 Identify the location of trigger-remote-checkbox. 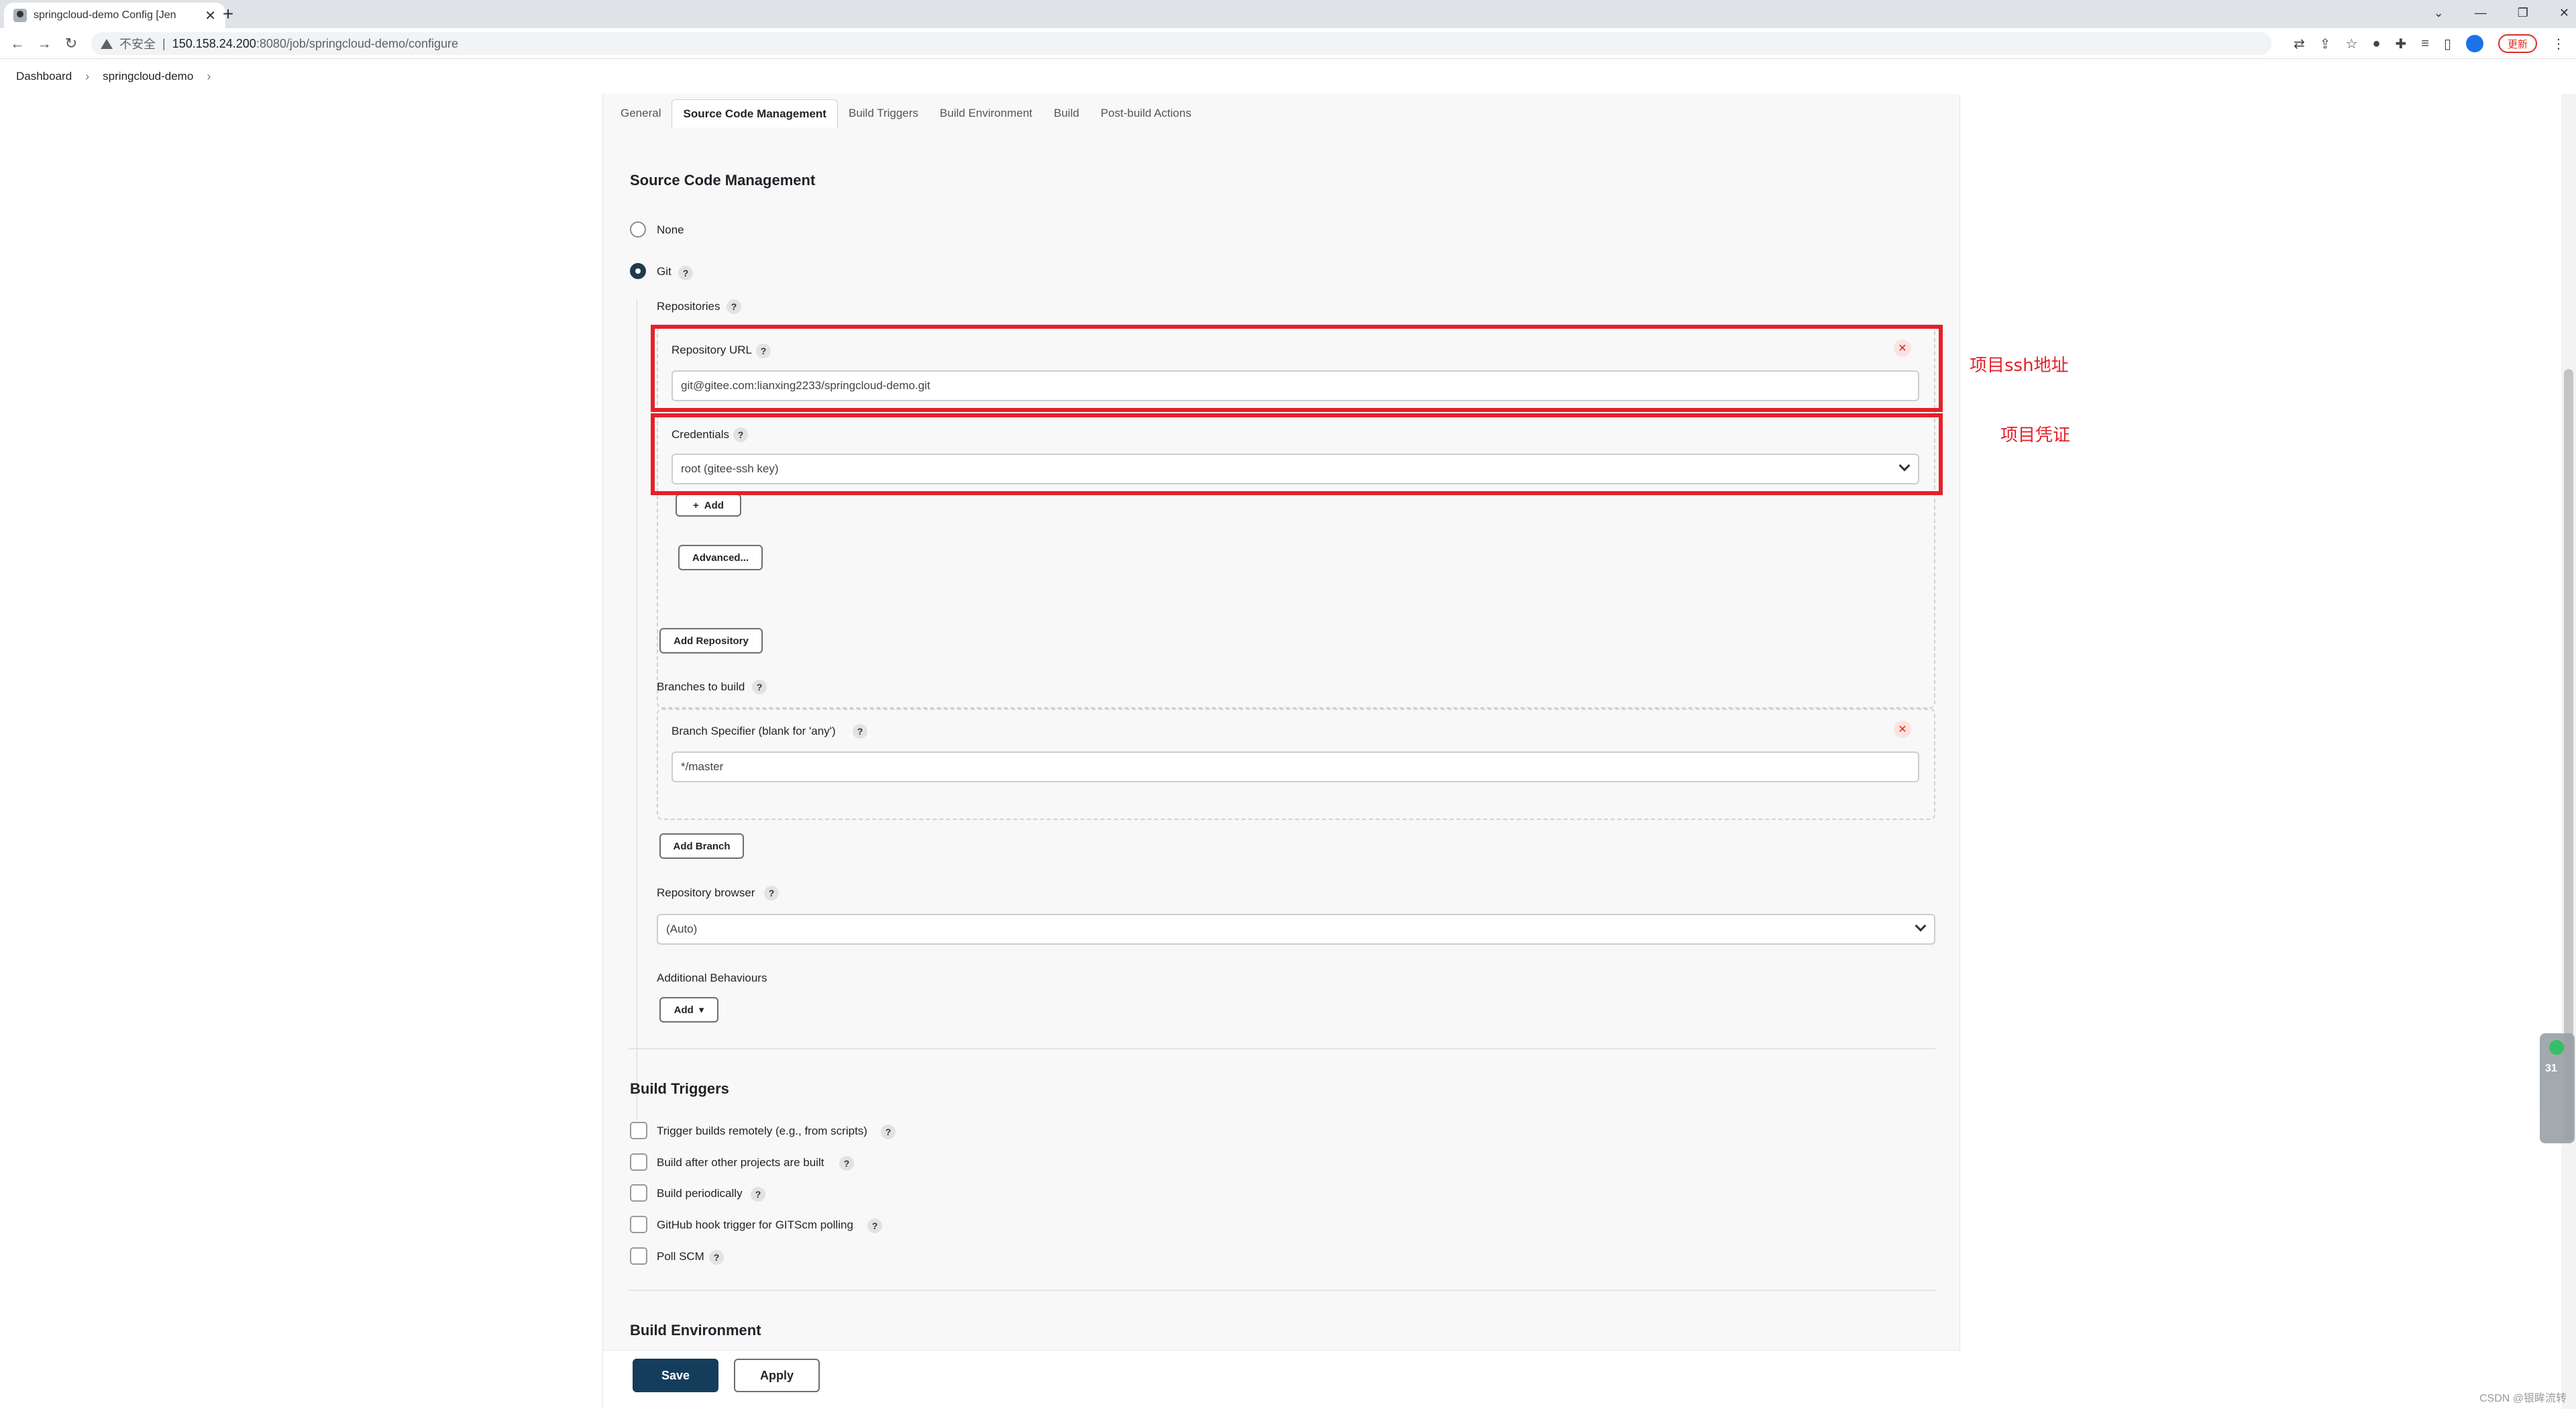
(638, 1130).